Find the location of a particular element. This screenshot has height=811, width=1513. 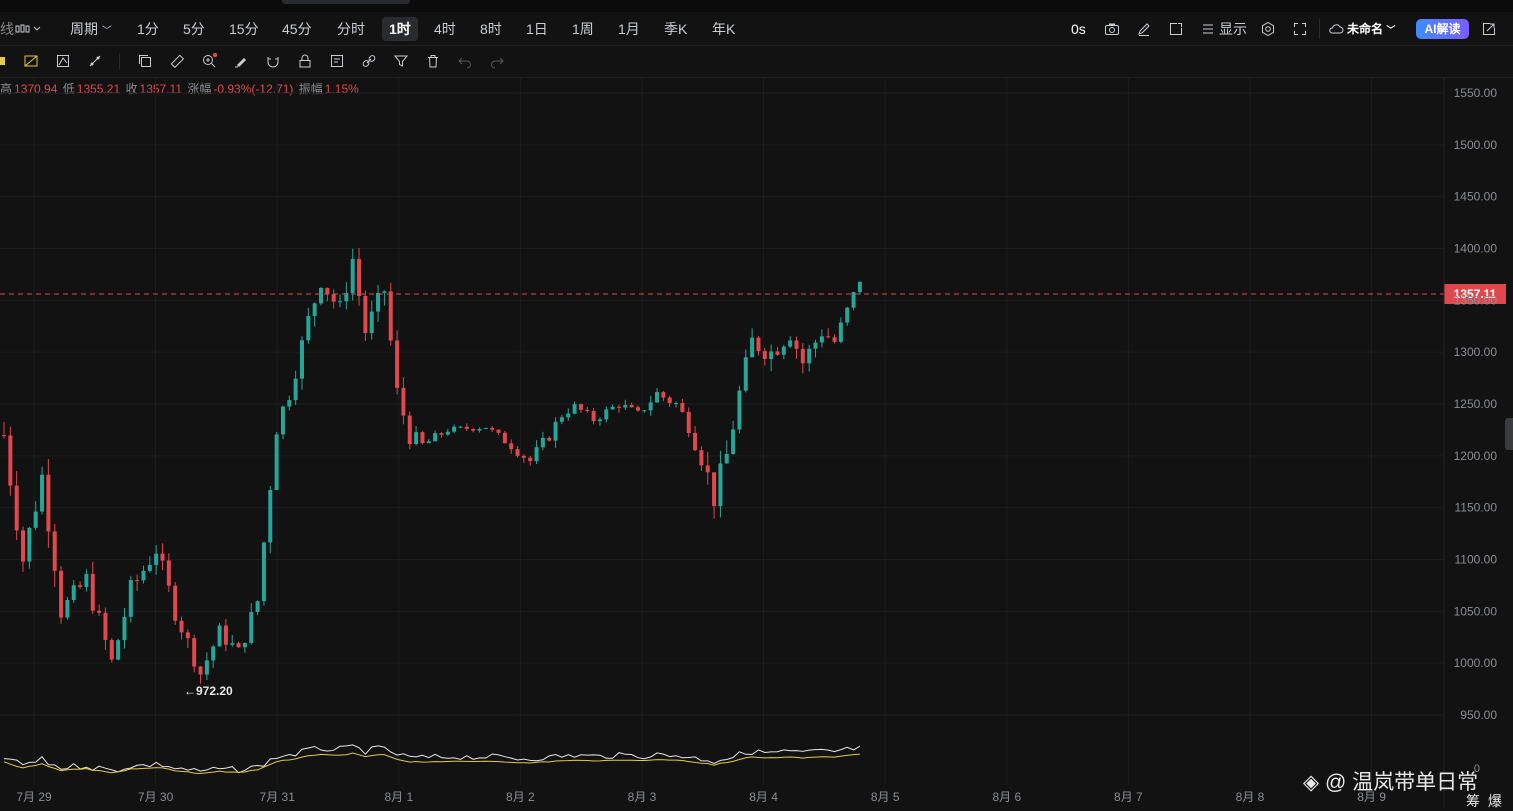

layout-name-menu: 未命名 ﹀ is located at coordinates (1371, 29).